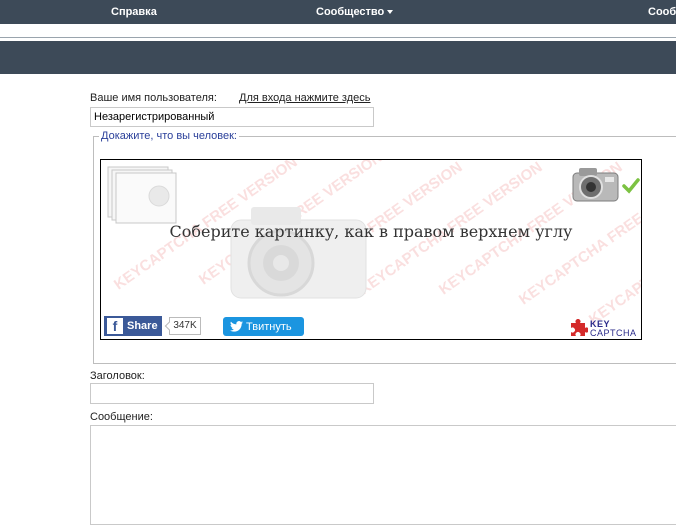 This screenshot has height=525, width=676. I want to click on username-value: Незарегистрированный, so click(154, 117).